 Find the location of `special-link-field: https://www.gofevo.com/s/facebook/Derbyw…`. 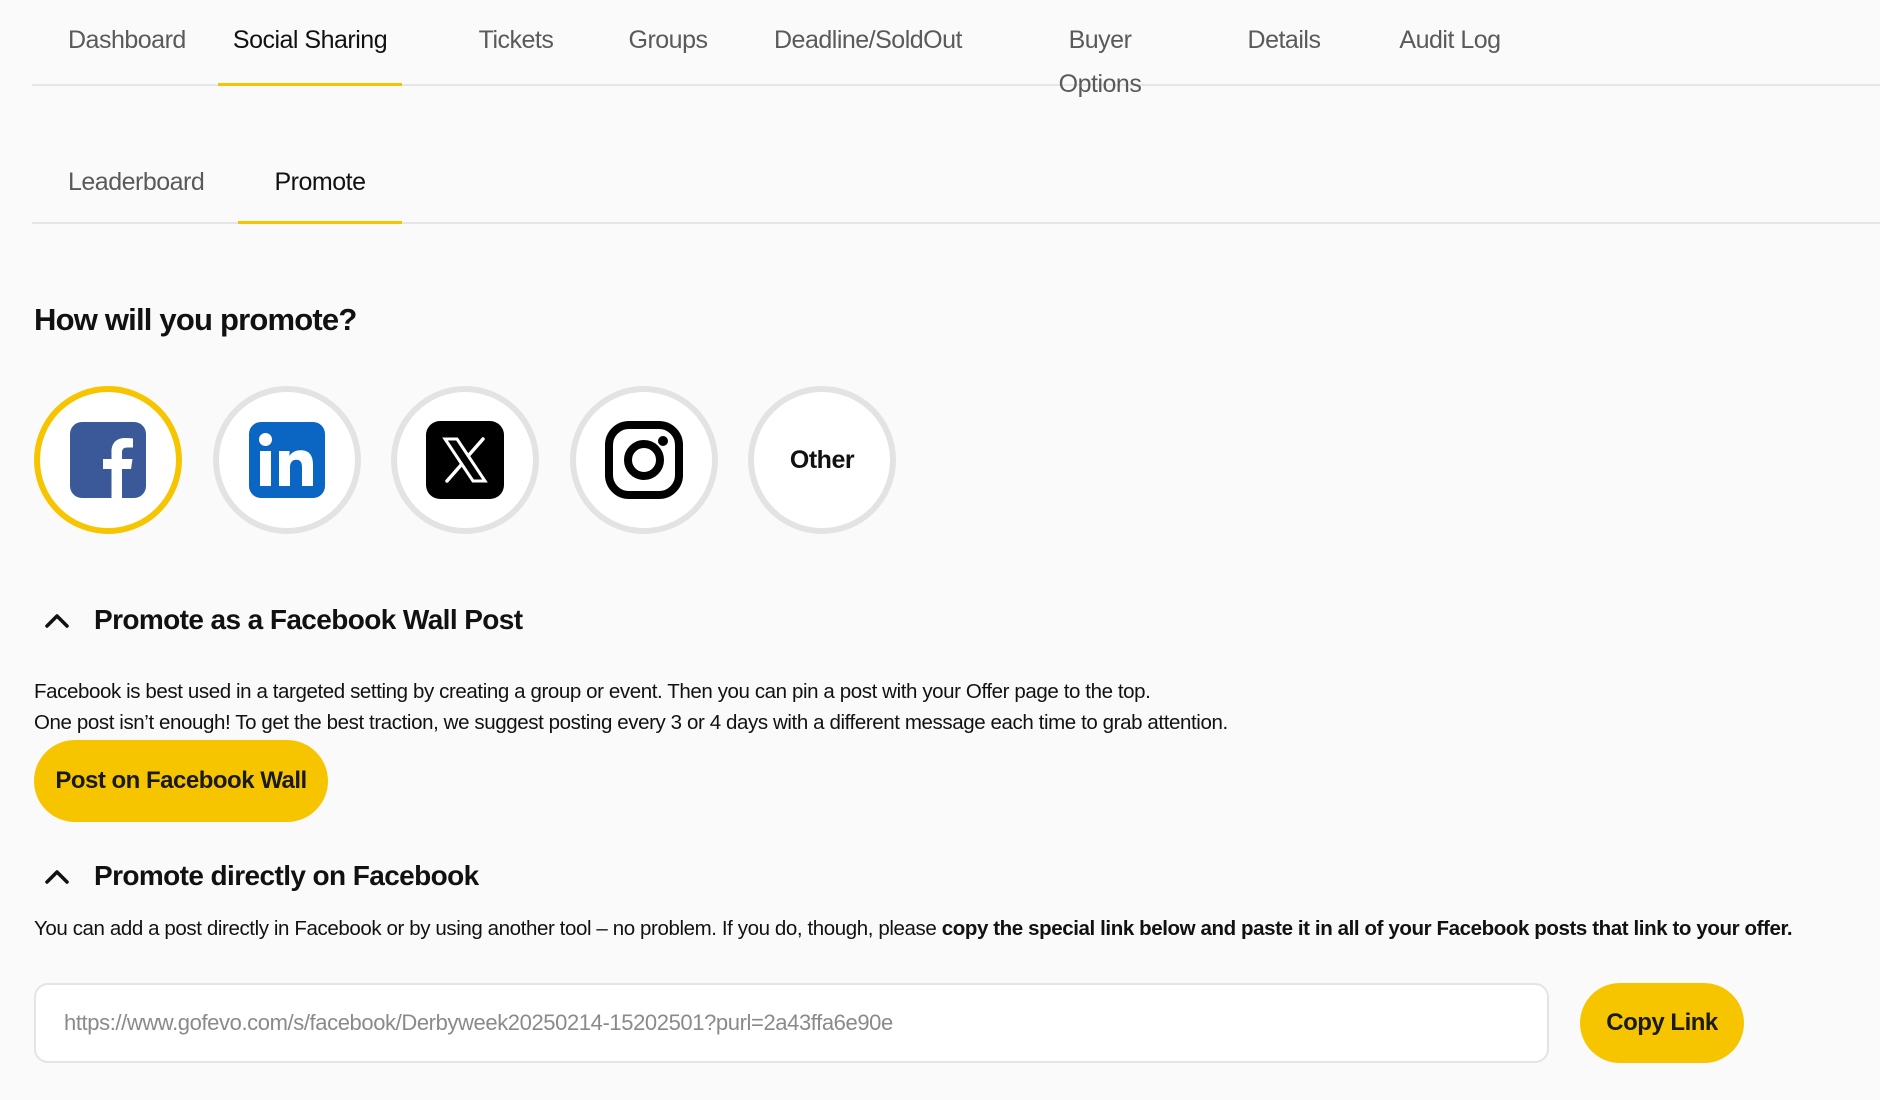

special-link-field: https://www.gofevo.com/s/facebook/Derbyw… is located at coordinates (791, 1023).